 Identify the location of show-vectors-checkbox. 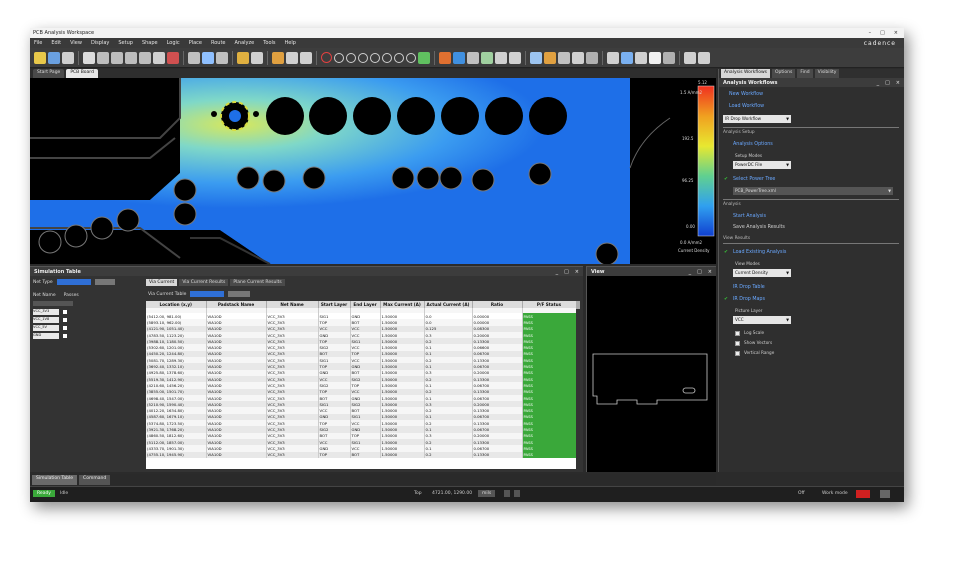
(737, 343).